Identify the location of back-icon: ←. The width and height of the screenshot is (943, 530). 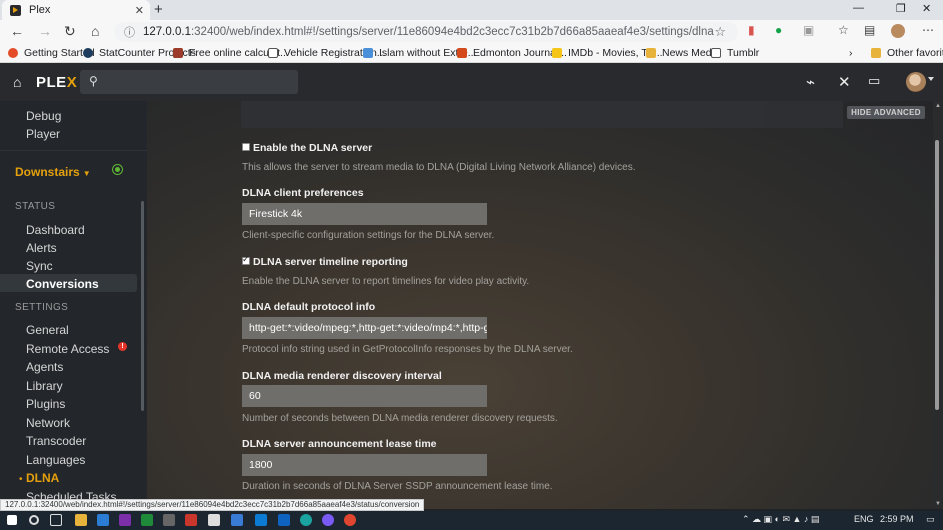
(17, 31).